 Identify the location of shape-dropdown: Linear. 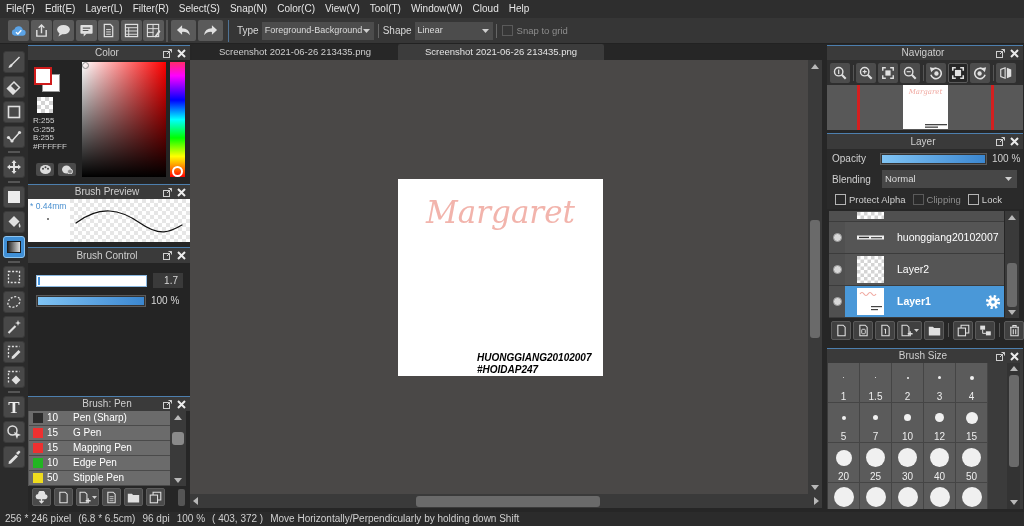
(453, 30).